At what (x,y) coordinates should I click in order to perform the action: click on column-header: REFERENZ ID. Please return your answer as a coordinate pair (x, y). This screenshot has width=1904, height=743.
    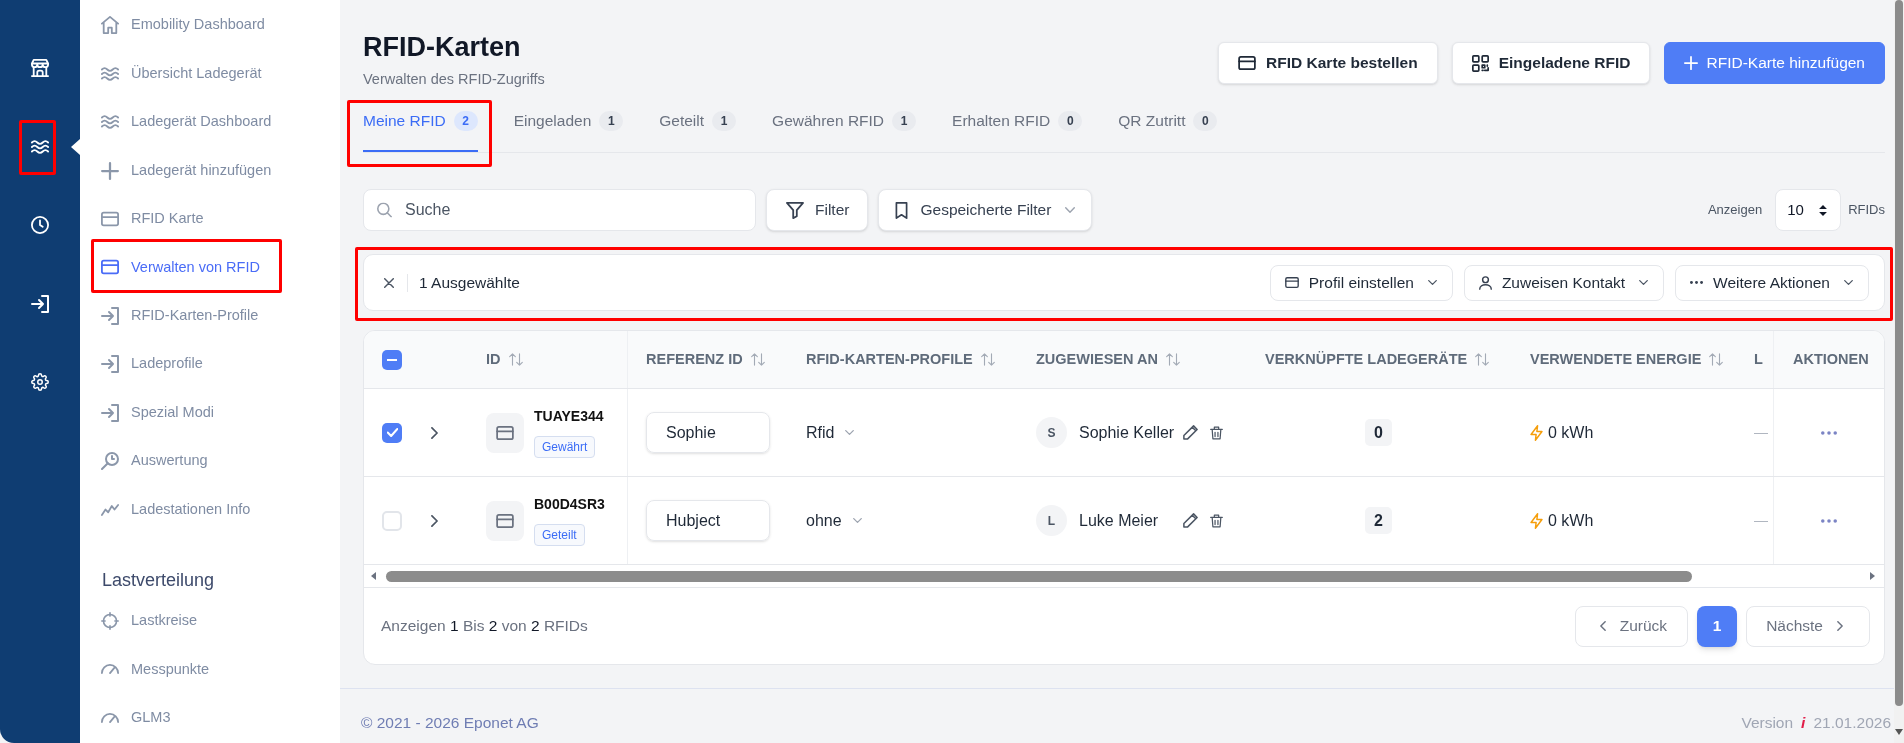
    Looking at the image, I should click on (694, 359).